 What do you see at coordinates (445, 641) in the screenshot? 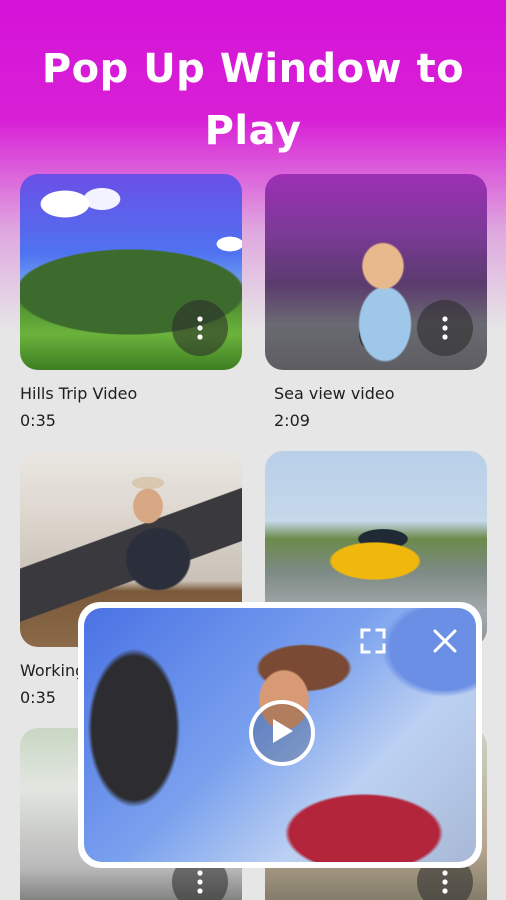
I see `close-icon` at bounding box center [445, 641].